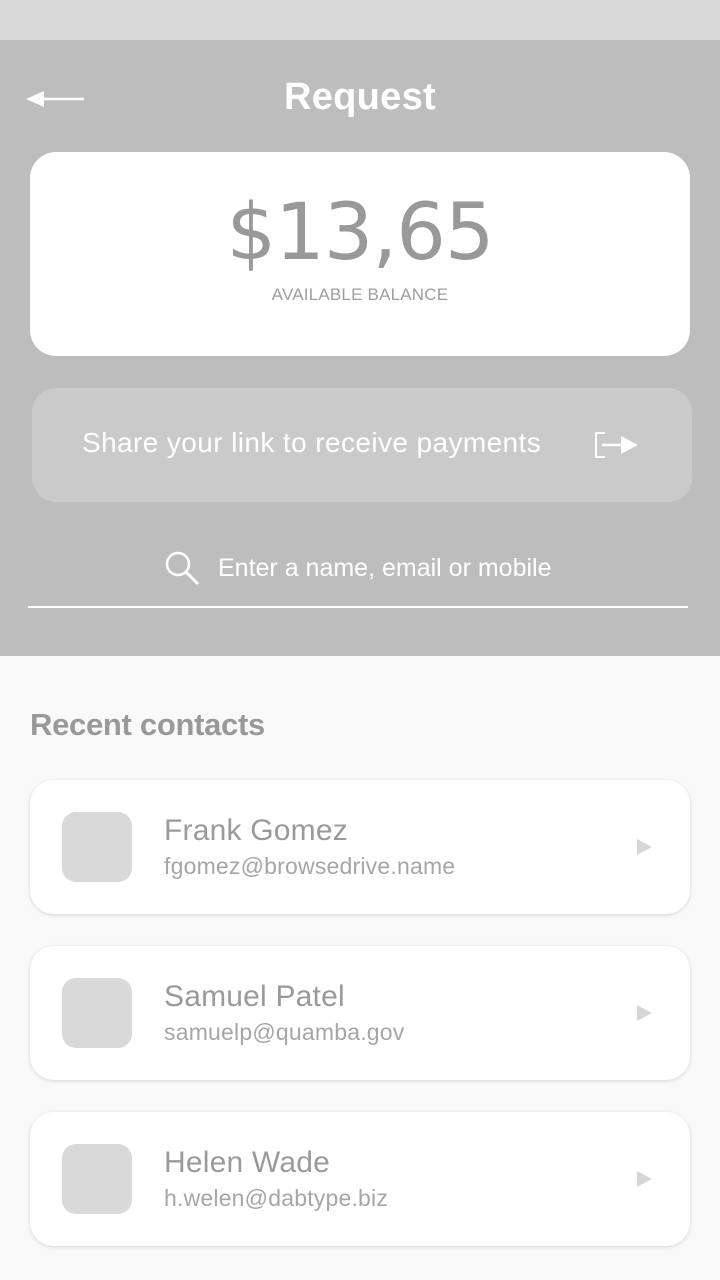 This screenshot has width=720, height=1280. What do you see at coordinates (360, 847) in the screenshot?
I see `contact-card: Frank Gomez fgomez@browsedrive.name` at bounding box center [360, 847].